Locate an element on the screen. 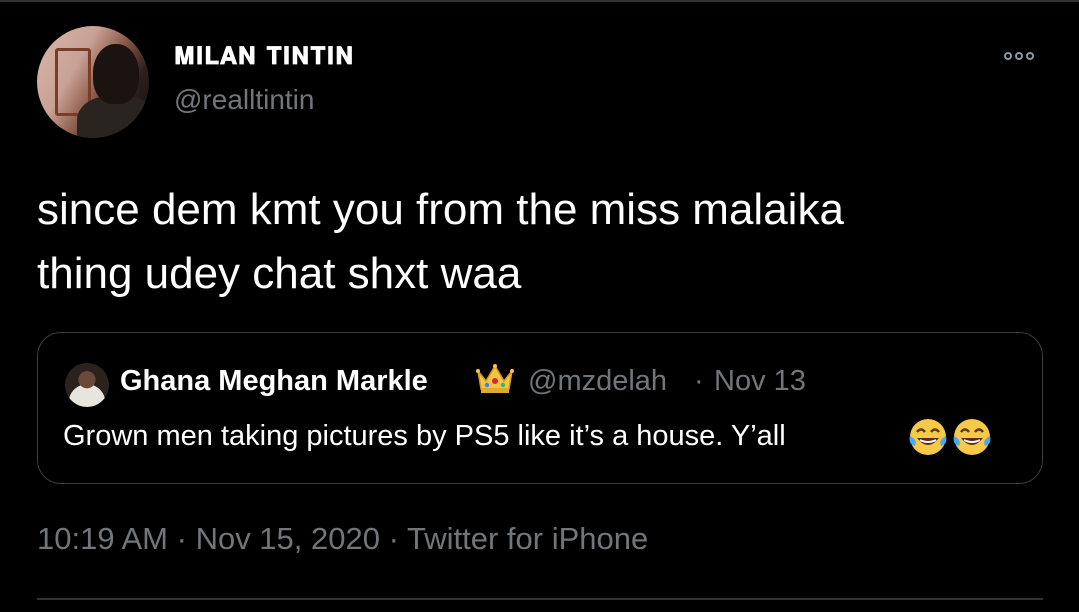 The height and width of the screenshot is (612, 1079). crown-icon is located at coordinates (495, 378).